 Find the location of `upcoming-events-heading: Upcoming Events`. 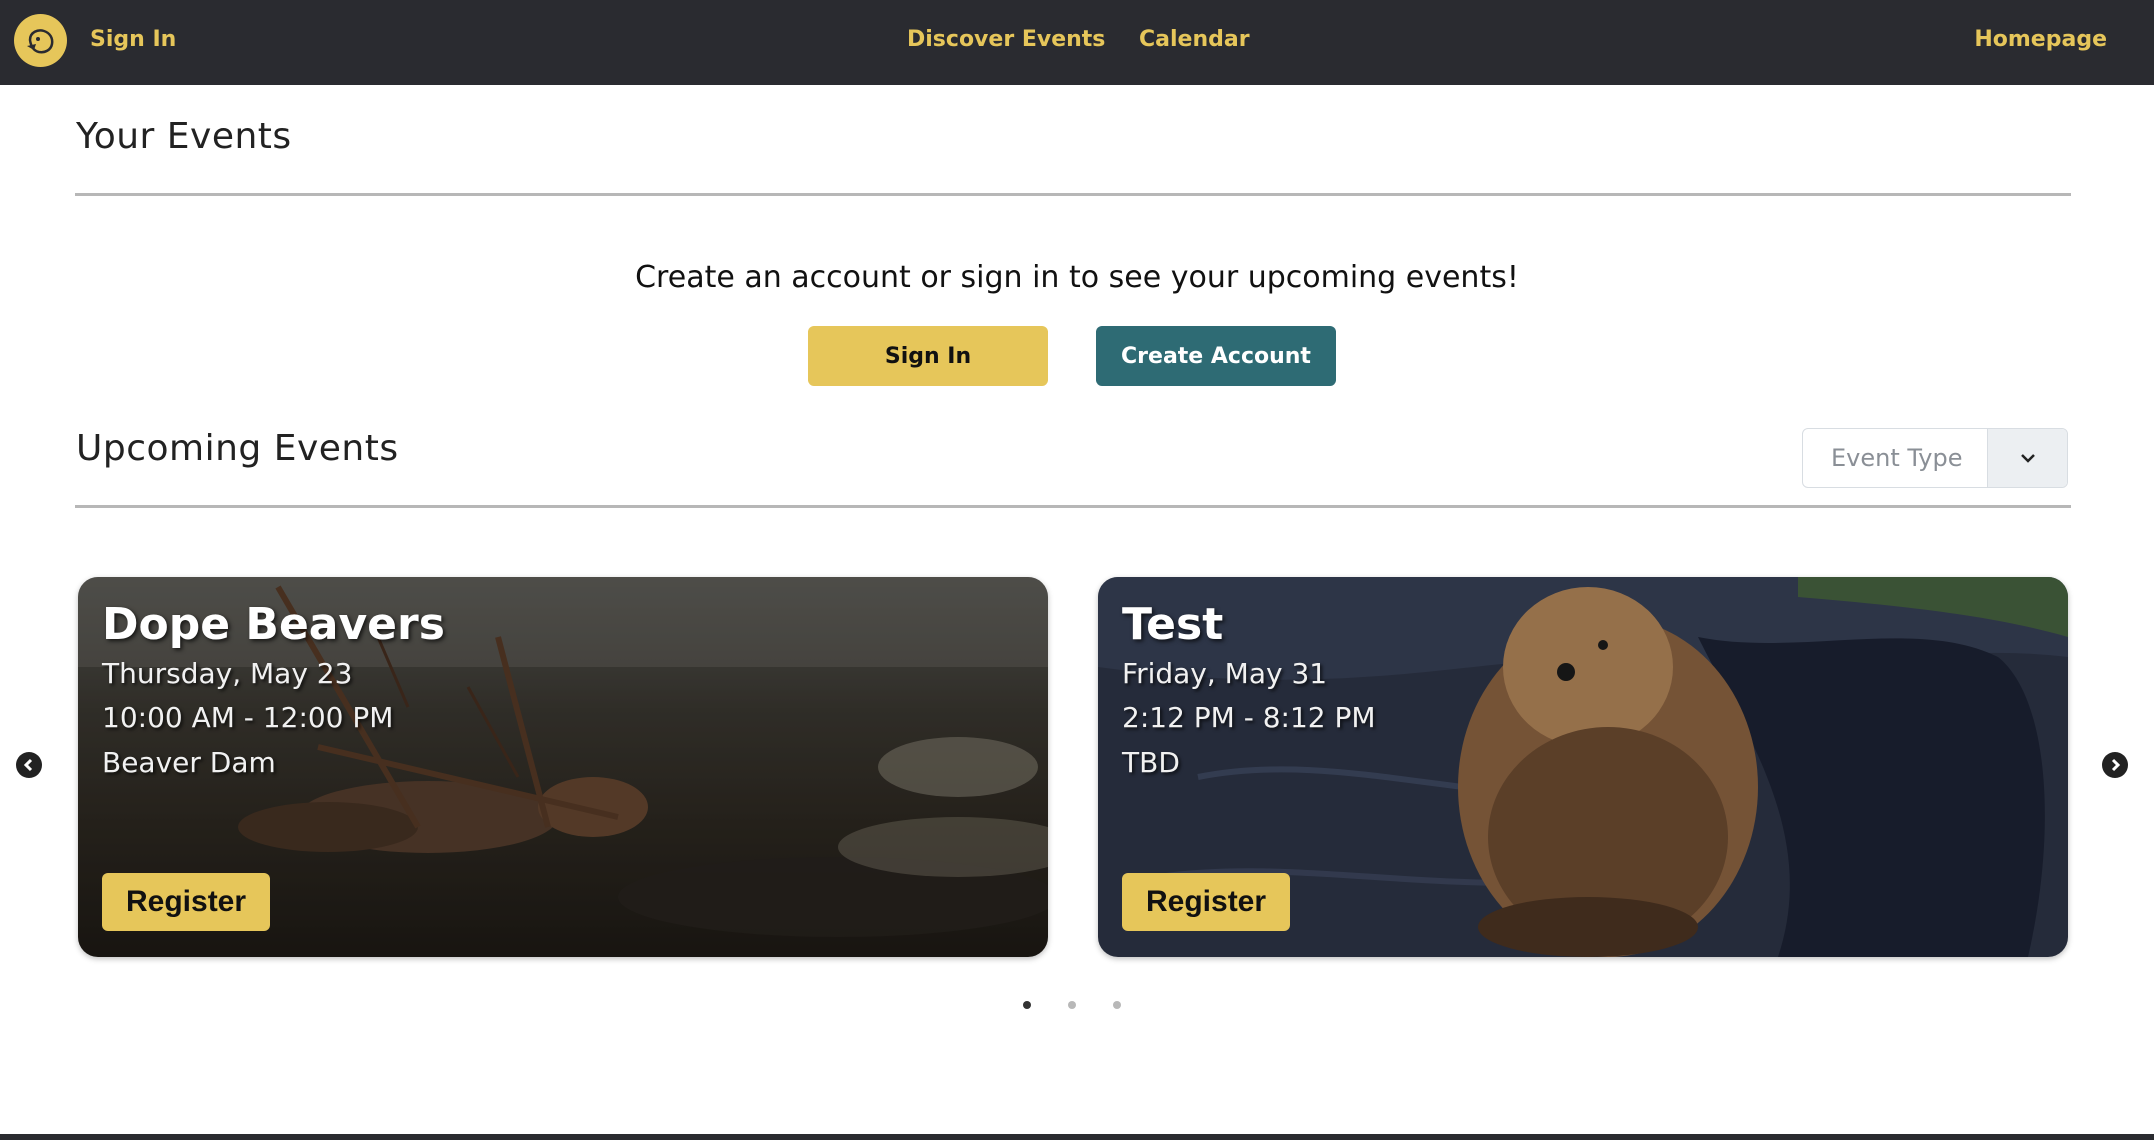

upcoming-events-heading: Upcoming Events is located at coordinates (237, 448).